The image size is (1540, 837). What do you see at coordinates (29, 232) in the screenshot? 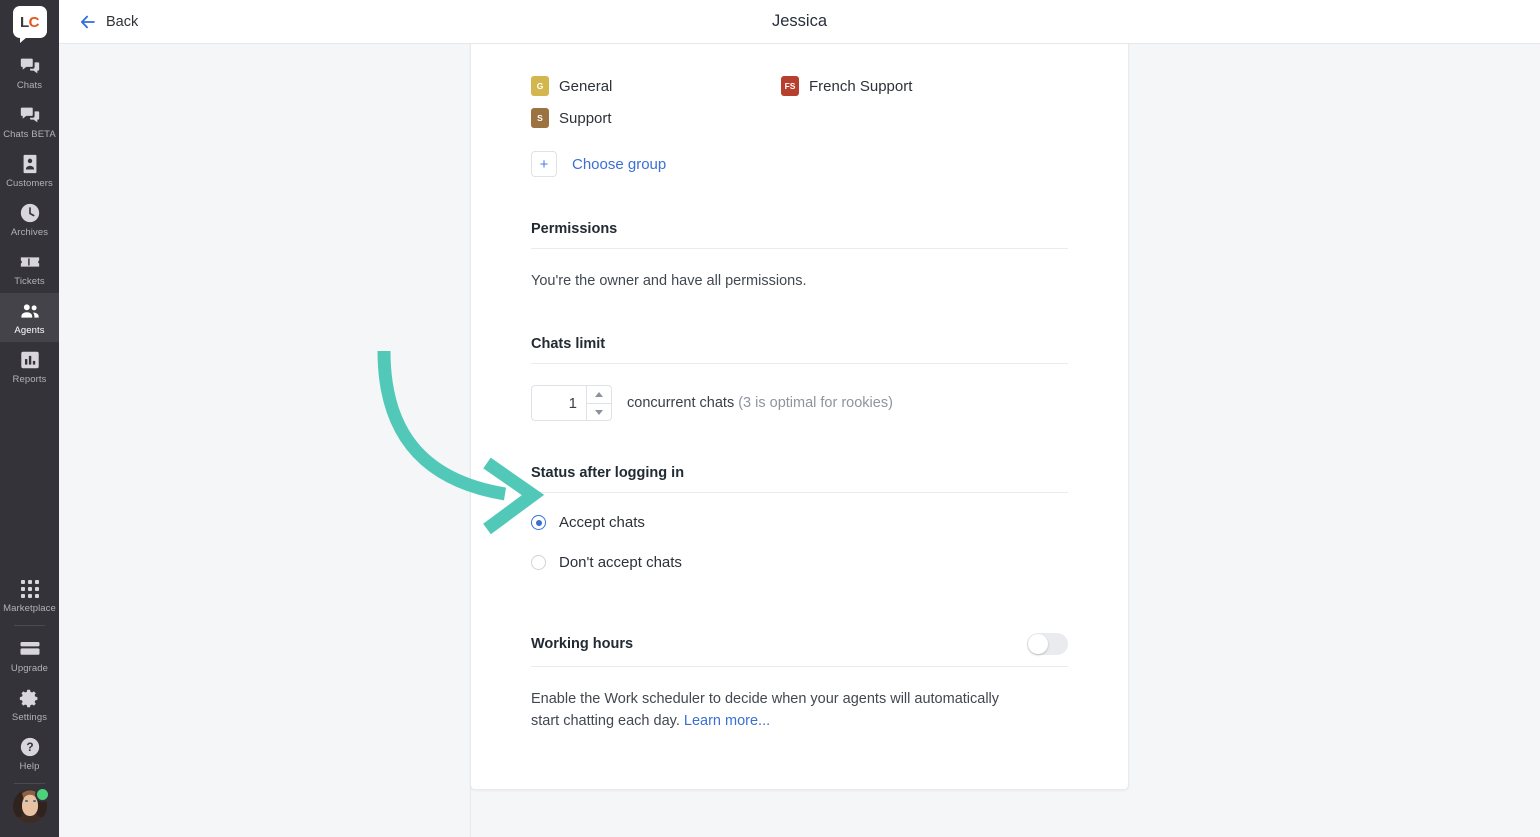
I see `sidebar-item-label: Archives` at bounding box center [29, 232].